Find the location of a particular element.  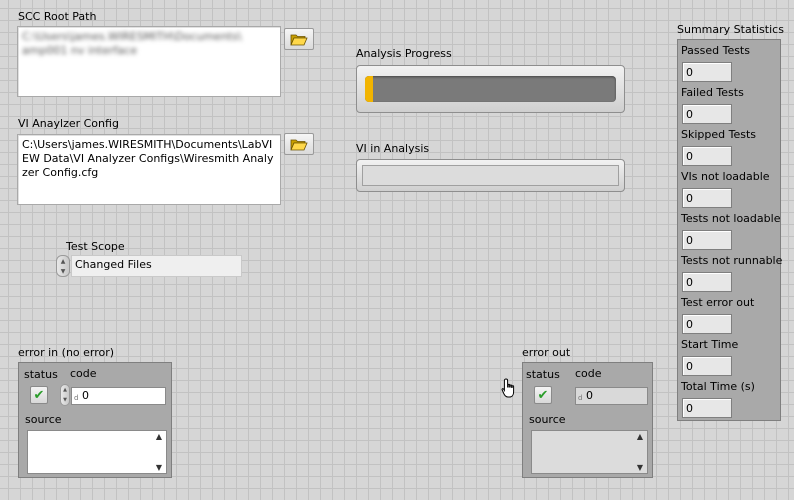

analysis-progress-track is located at coordinates (490, 89).